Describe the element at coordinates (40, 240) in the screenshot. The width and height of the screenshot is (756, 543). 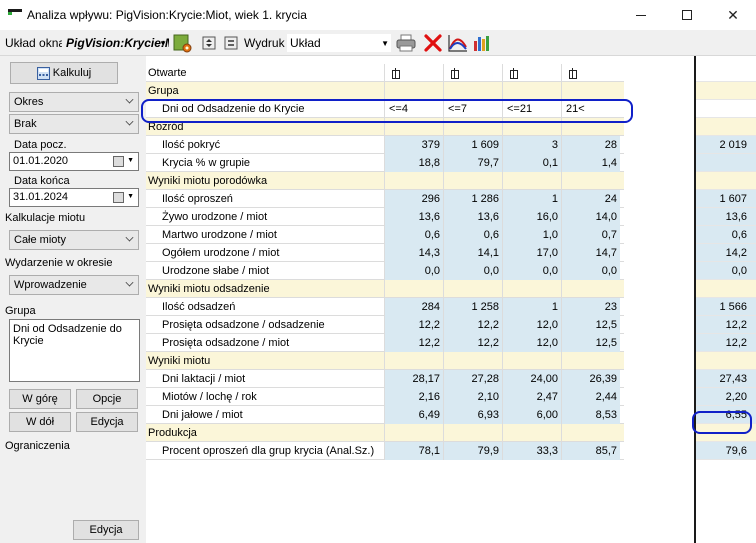
I see `litter-calc-value: Całe mioty` at that location.